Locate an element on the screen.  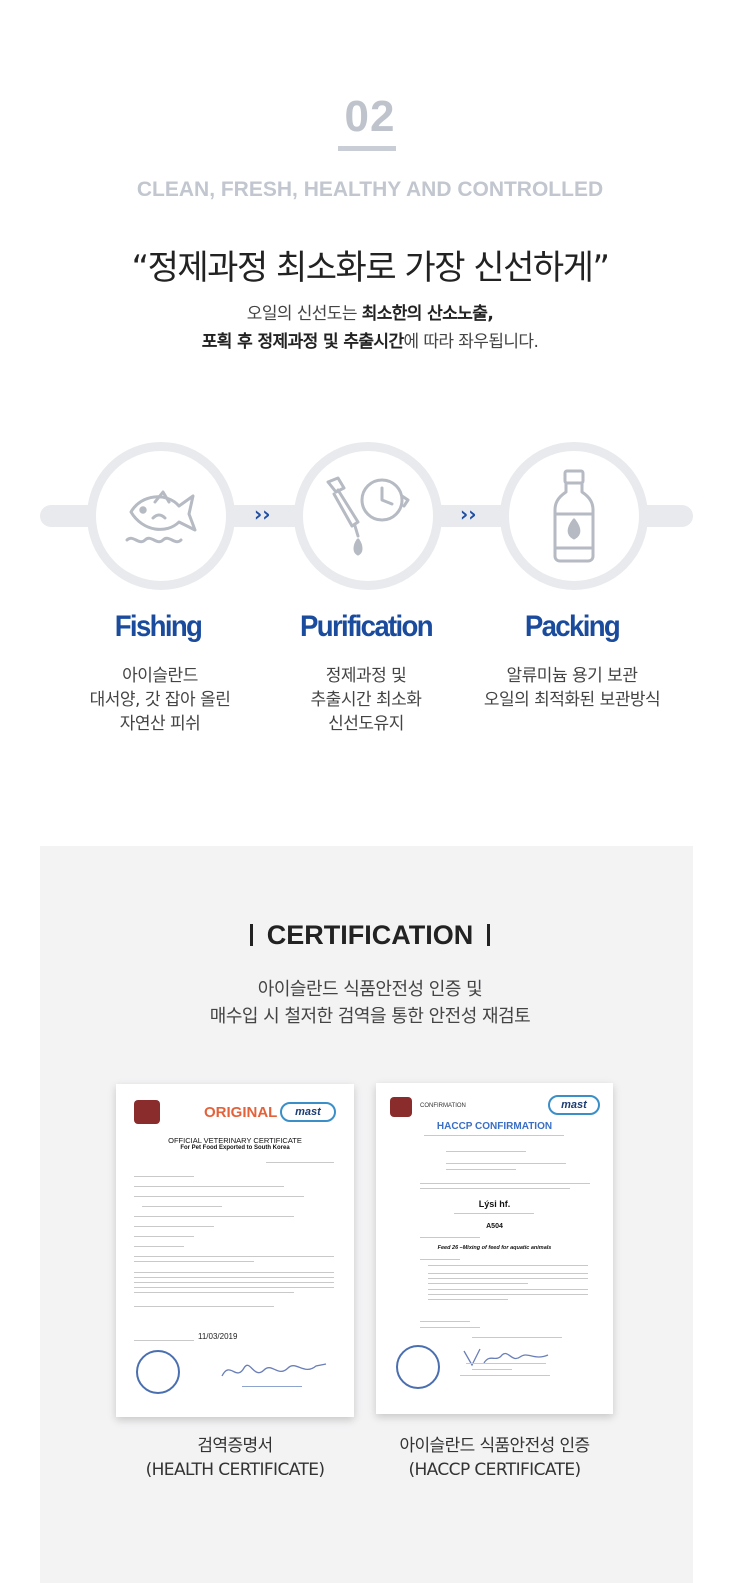
purification-circle is located at coordinates (368, 516).